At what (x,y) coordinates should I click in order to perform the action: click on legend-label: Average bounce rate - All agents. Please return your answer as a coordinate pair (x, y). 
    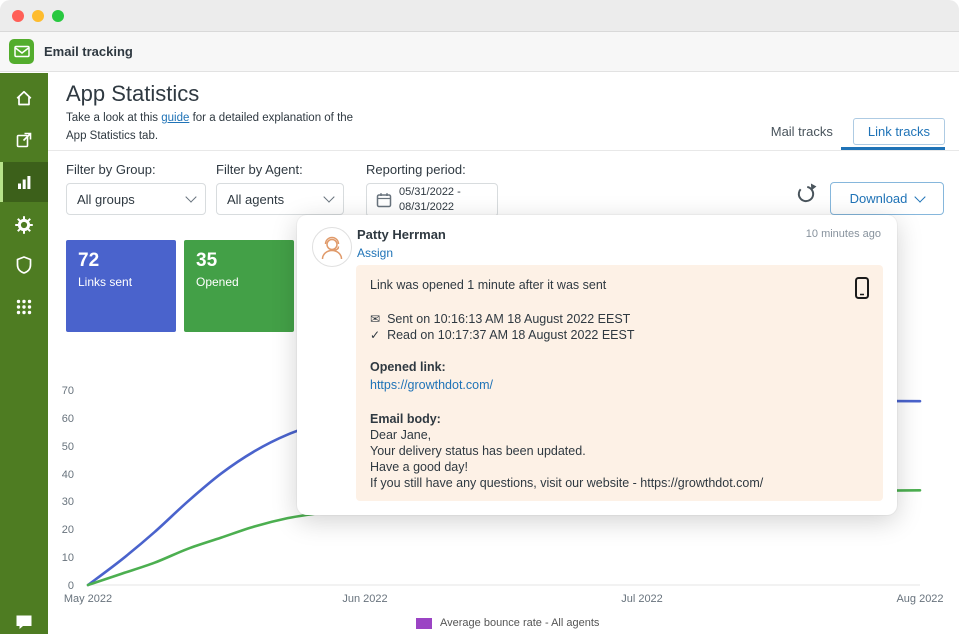
    Looking at the image, I should click on (520, 623).